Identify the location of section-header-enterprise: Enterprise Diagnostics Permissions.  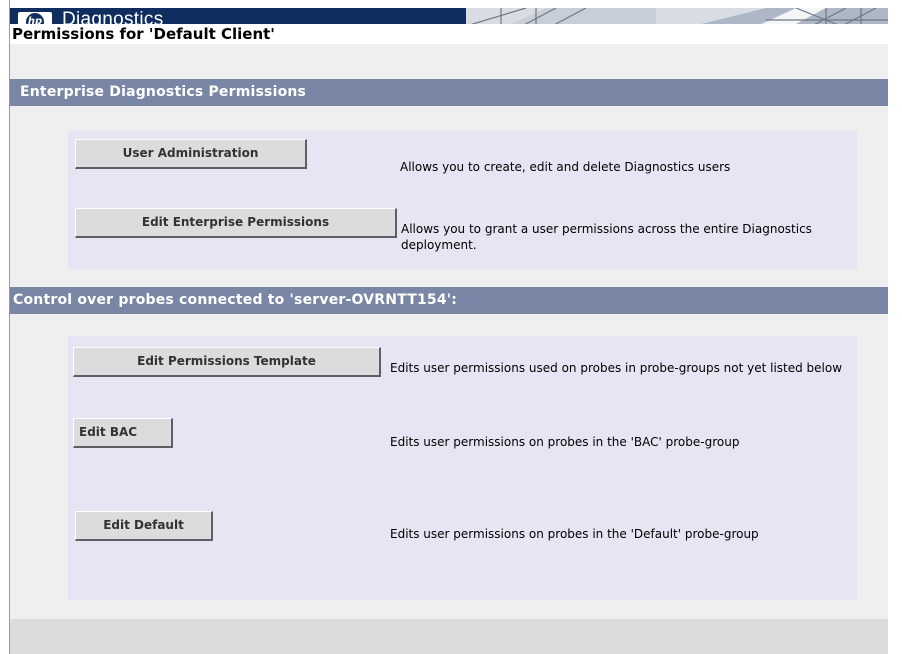
(449, 92).